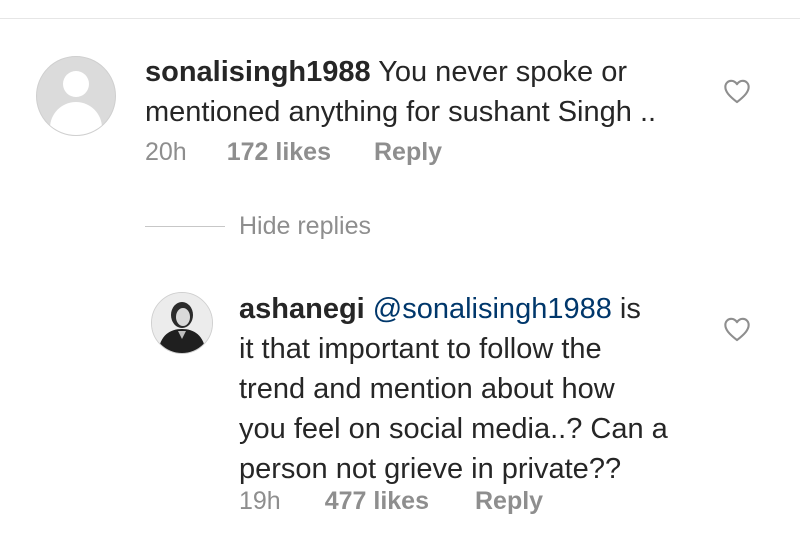 The image size is (800, 547). Describe the element at coordinates (76, 118) in the screenshot. I see `avatar-body-shape` at that location.